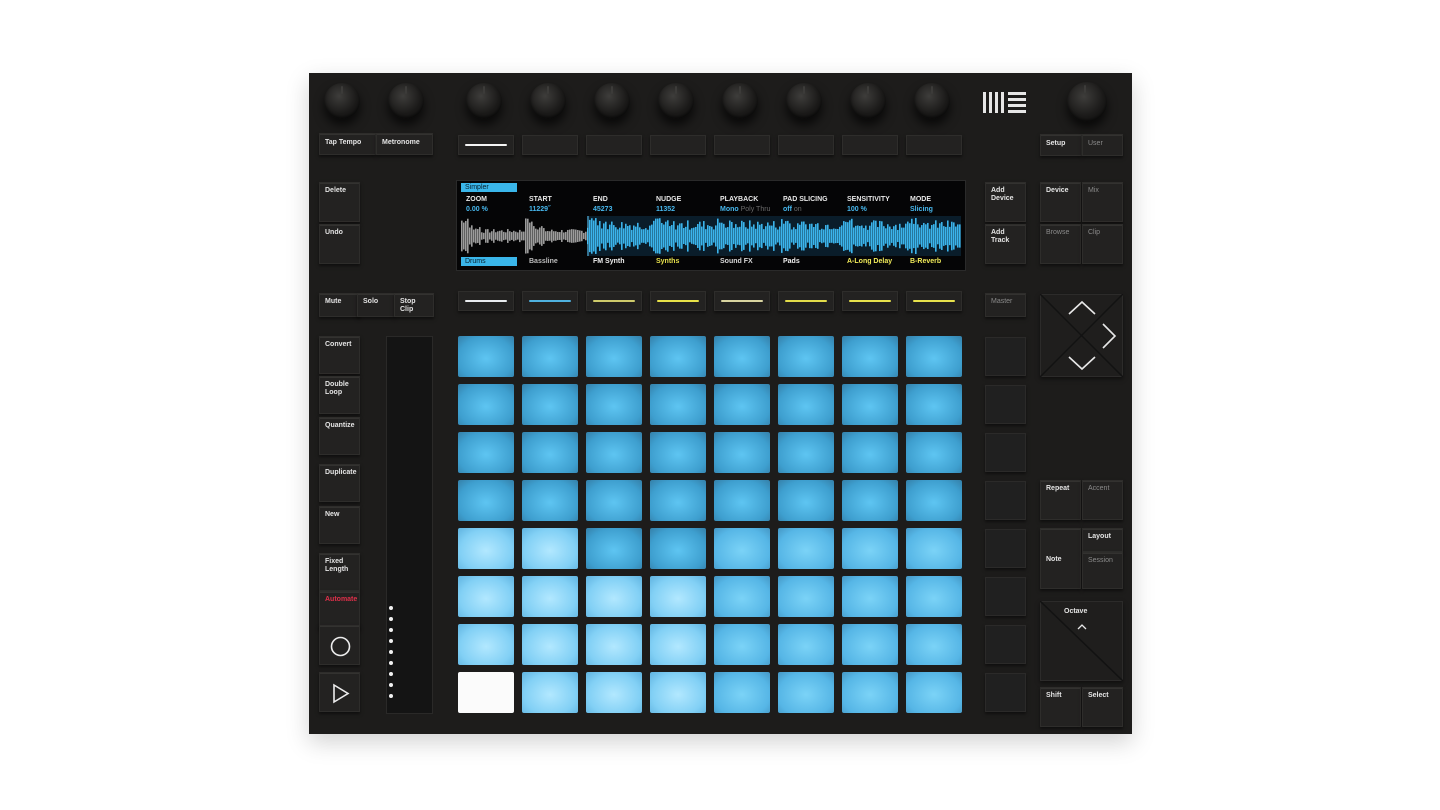 Image resolution: width=1440 pixels, height=810 pixels. Describe the element at coordinates (678, 692) in the screenshot. I see `pad-r8-c4` at that location.